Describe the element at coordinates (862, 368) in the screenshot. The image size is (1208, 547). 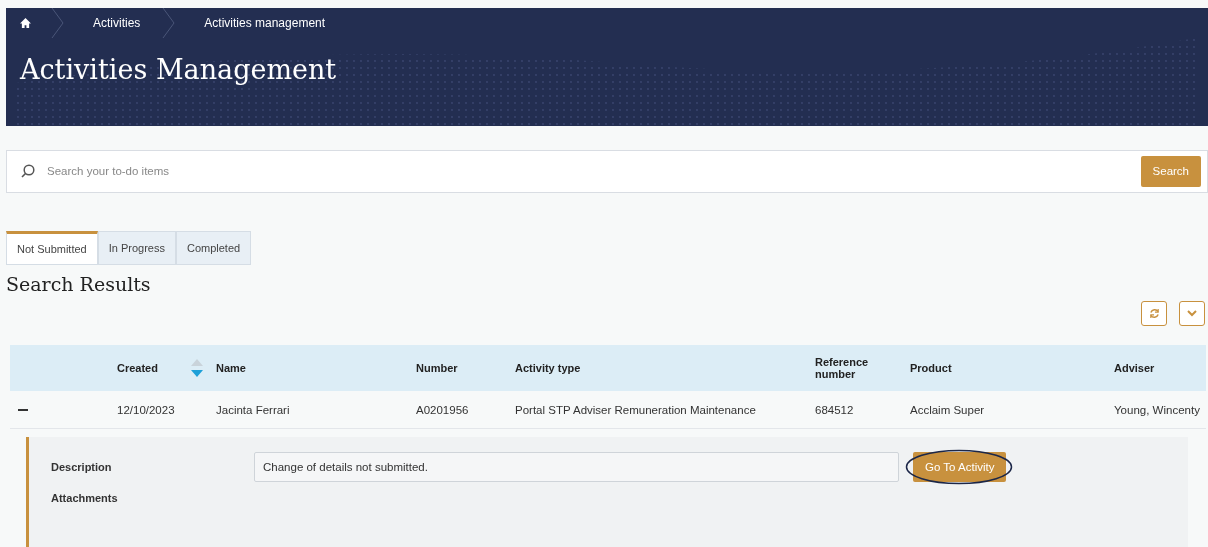
I see `column-header: Reference number` at that location.